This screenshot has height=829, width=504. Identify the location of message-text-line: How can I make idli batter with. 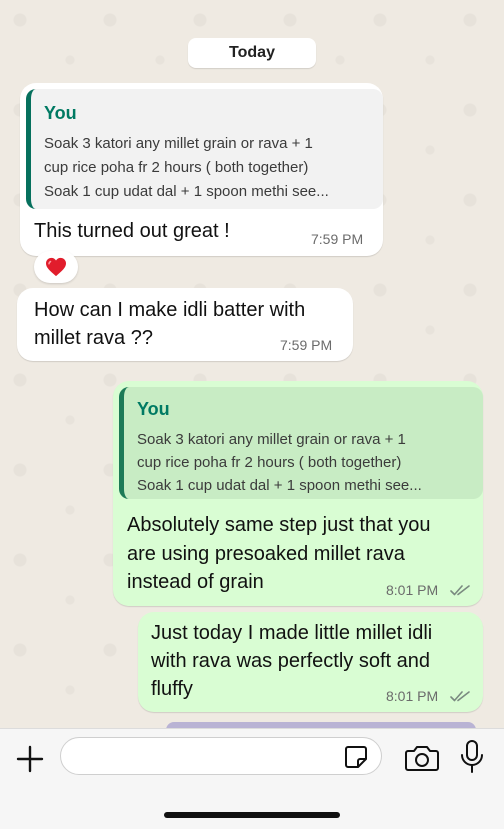
(170, 310).